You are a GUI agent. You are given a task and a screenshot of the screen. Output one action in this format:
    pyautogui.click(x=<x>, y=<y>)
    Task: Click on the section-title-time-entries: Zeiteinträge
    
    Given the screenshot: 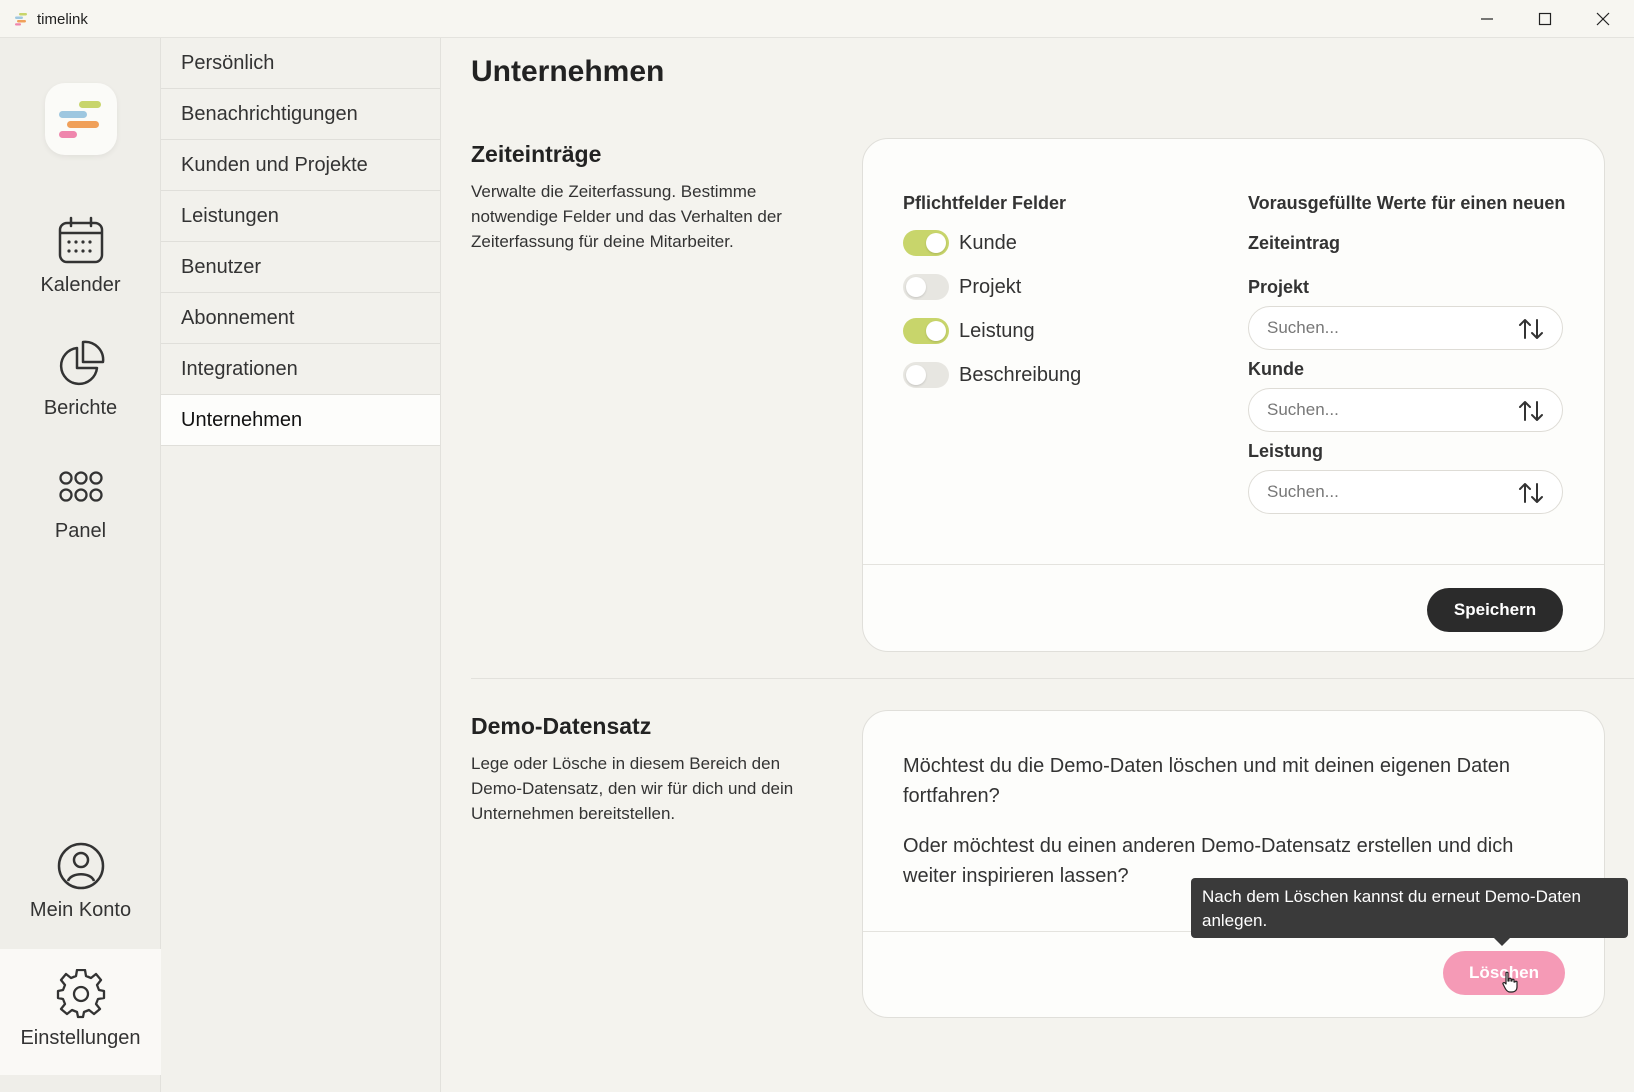 What is the action you would take?
    pyautogui.click(x=536, y=154)
    